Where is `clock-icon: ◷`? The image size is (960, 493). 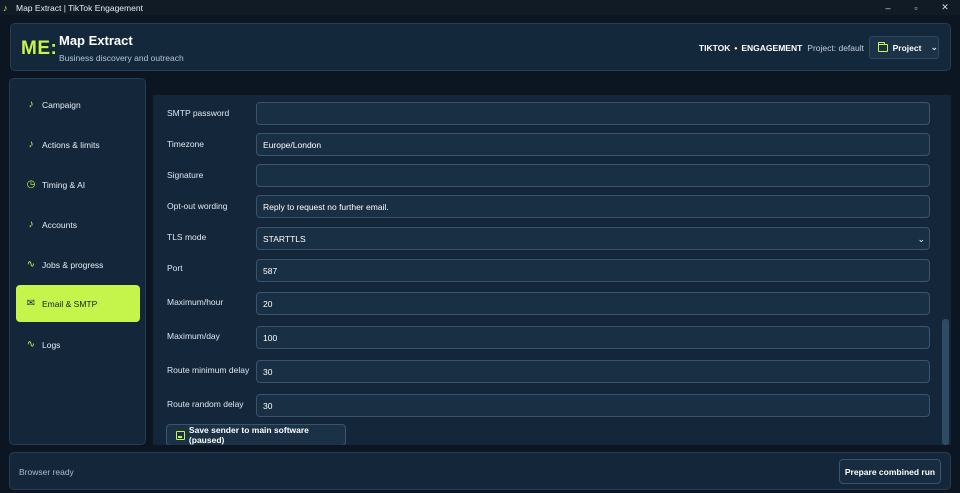
clock-icon: ◷ is located at coordinates (31, 184).